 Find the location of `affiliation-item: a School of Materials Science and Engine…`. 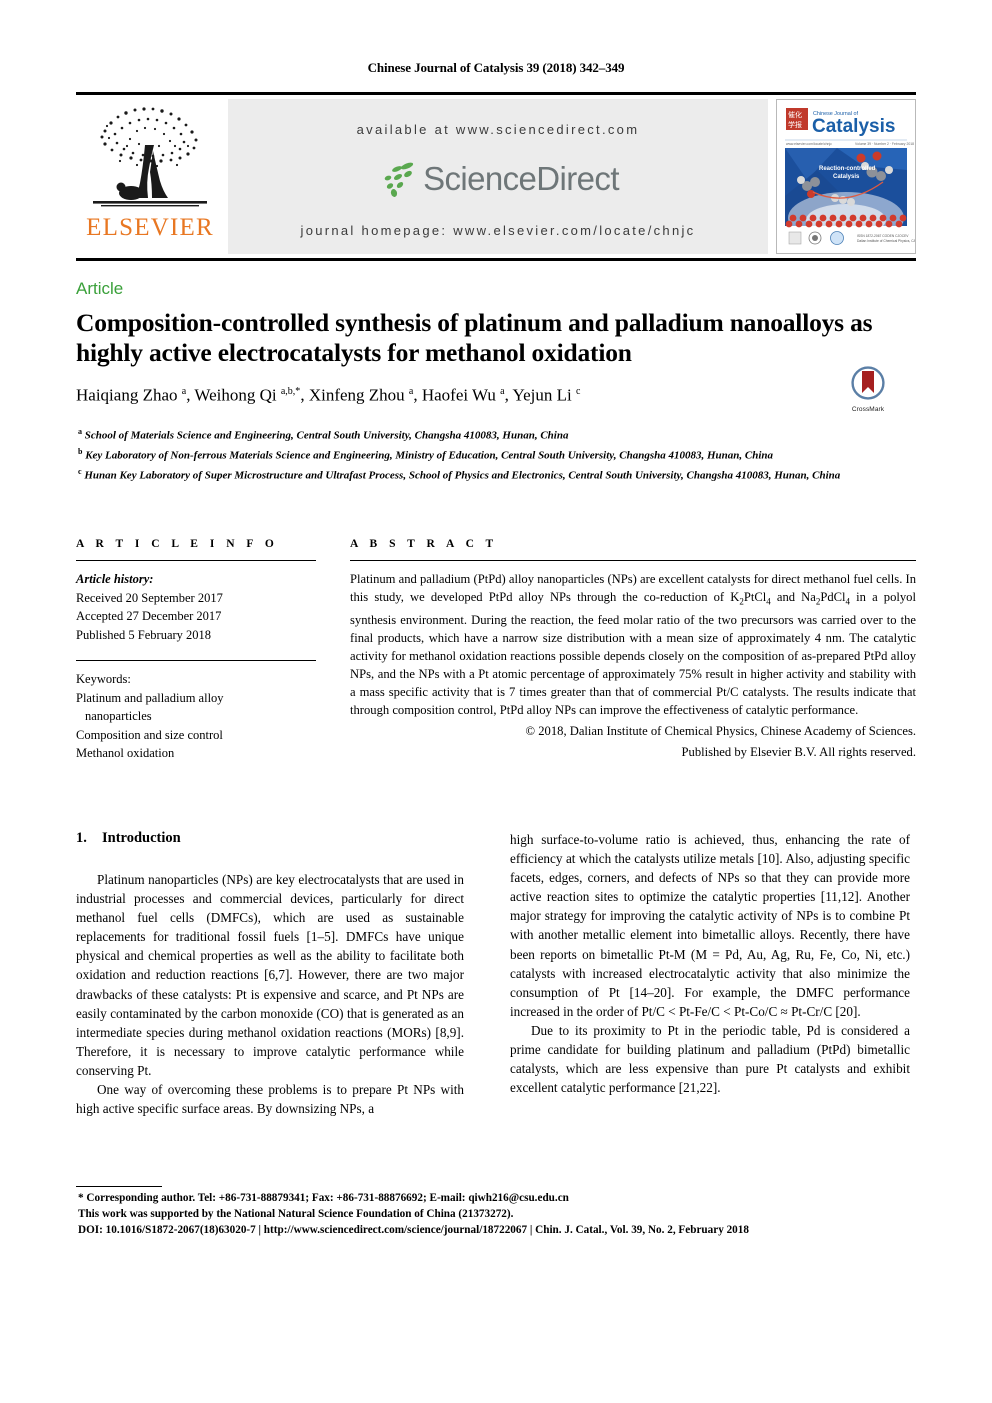

affiliation-item: a School of Materials Science and Engine… is located at coordinates (493, 434).